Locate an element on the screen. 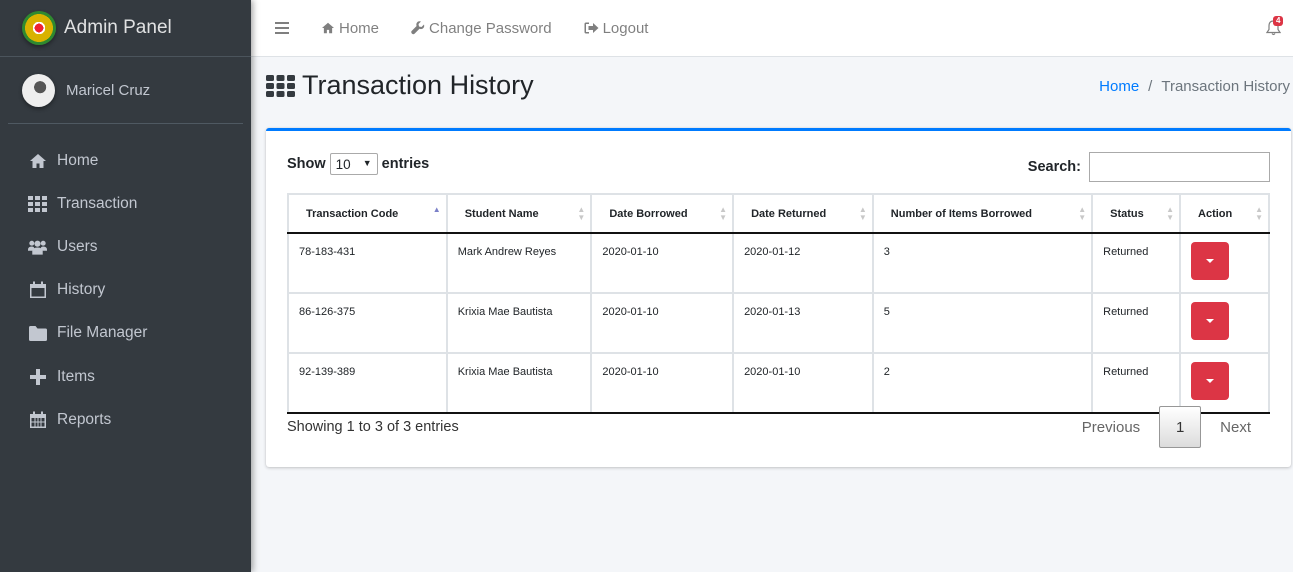 The width and height of the screenshot is (1293, 572). cell-transaction-code: 92-139-389 is located at coordinates (367, 383).